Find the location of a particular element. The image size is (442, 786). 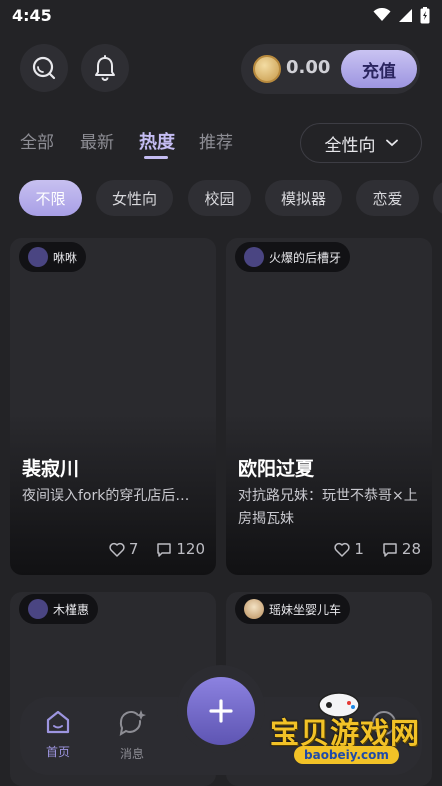

tab-recommended: 推荐 is located at coordinates (216, 140).